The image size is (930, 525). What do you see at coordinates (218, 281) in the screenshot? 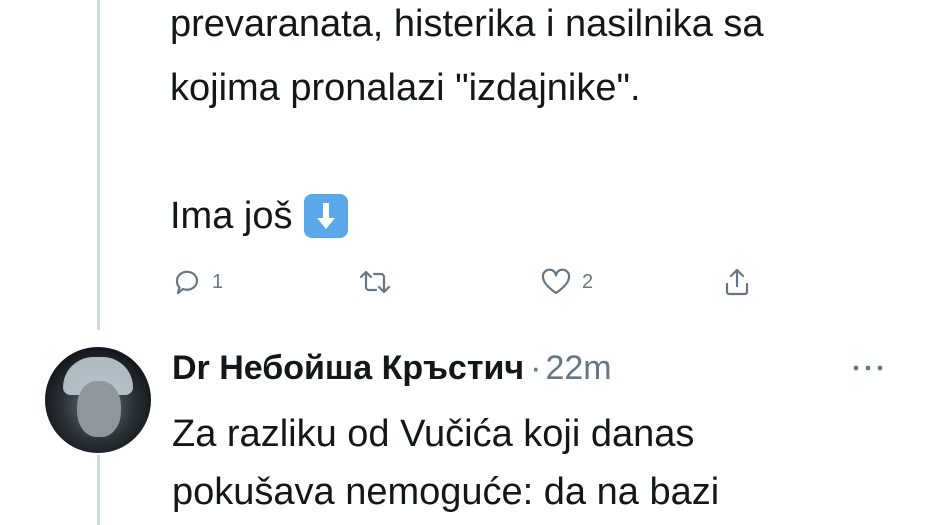
I see `reply-count: 1` at bounding box center [218, 281].